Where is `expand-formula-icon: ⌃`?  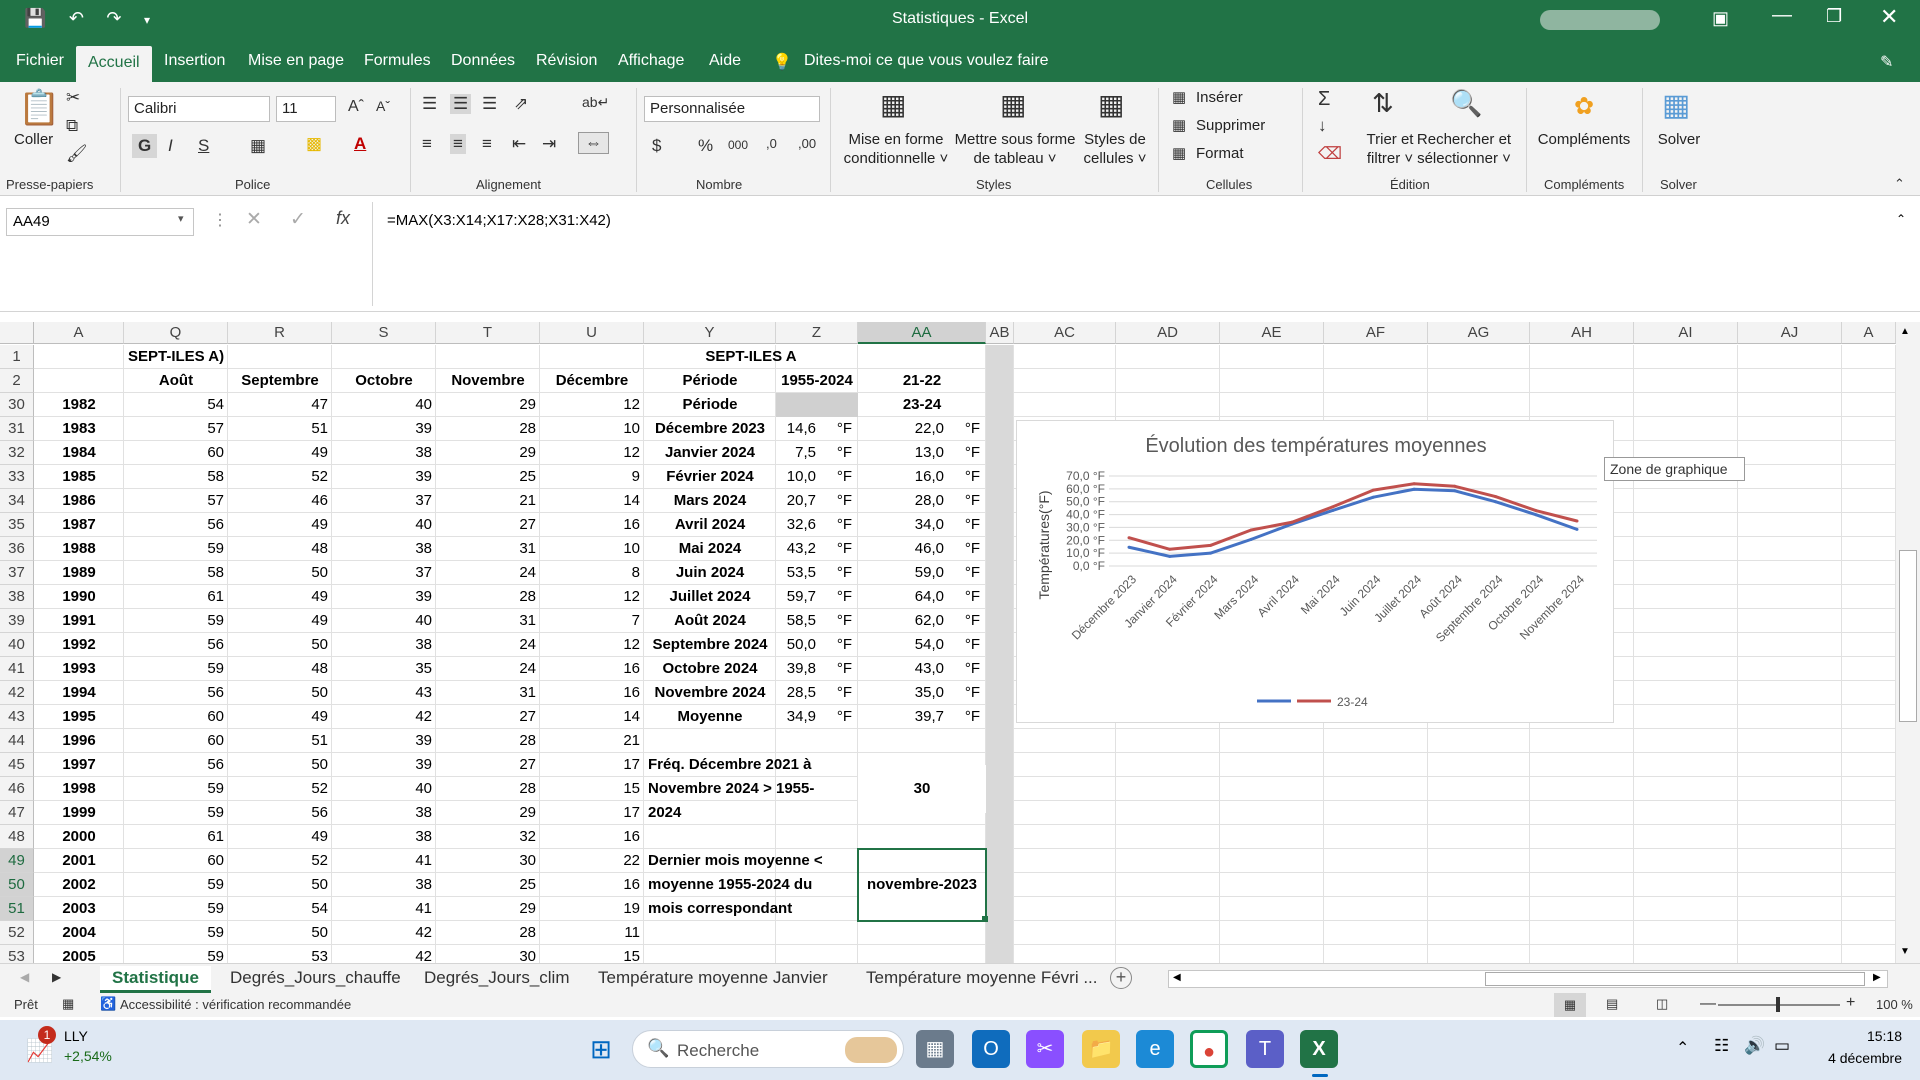
expand-formula-icon: ⌃ is located at coordinates (1901, 219).